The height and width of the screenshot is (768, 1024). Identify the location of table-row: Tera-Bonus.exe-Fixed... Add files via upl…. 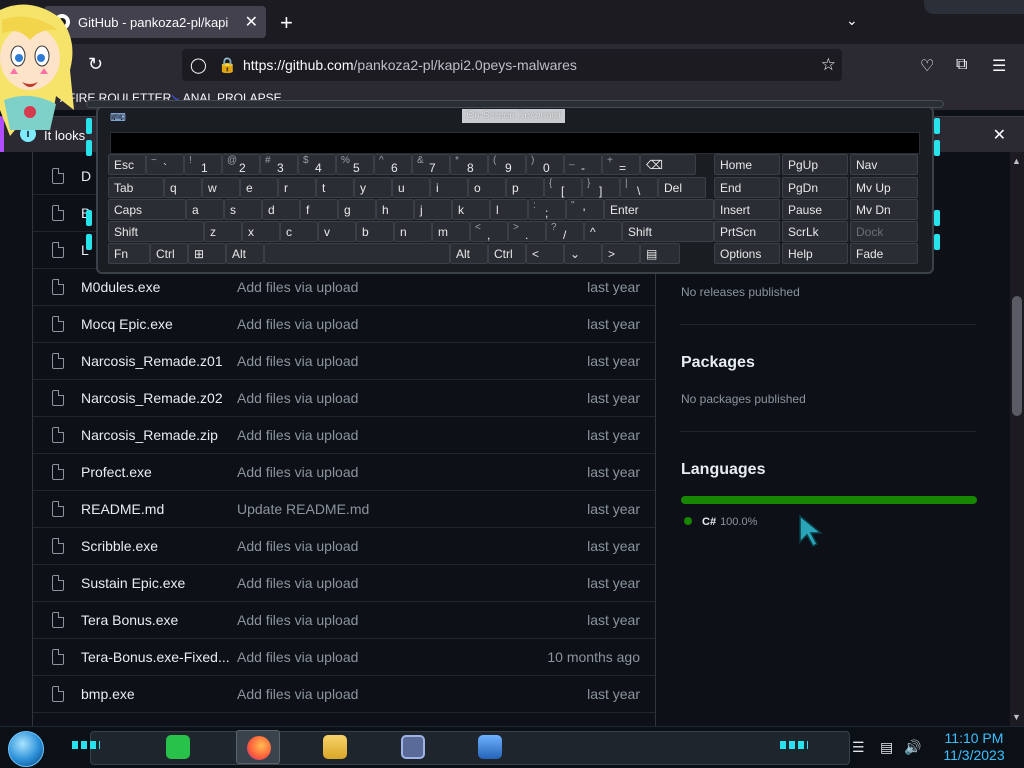
(344, 657).